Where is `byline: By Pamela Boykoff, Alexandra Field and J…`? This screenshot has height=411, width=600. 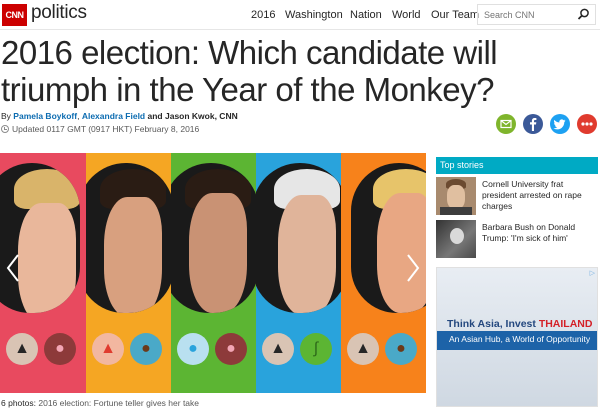
byline: By Pamela Boykoff, Alexandra Field and J… is located at coordinates (119, 116).